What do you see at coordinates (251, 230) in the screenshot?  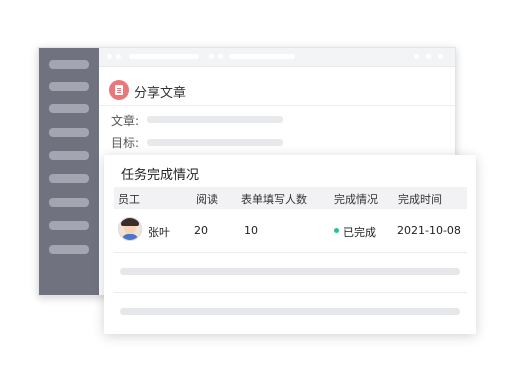 I see `form-count: 10` at bounding box center [251, 230].